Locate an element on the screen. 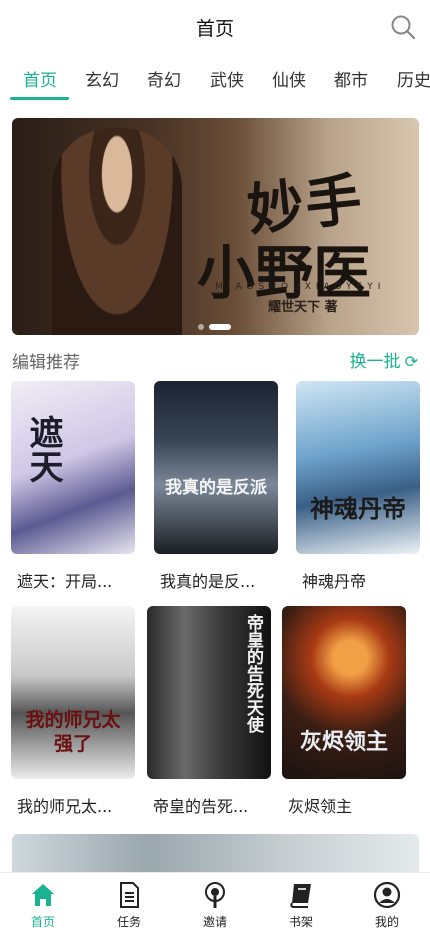 This screenshot has width=430, height=933. carousel-dots is located at coordinates (217, 325).